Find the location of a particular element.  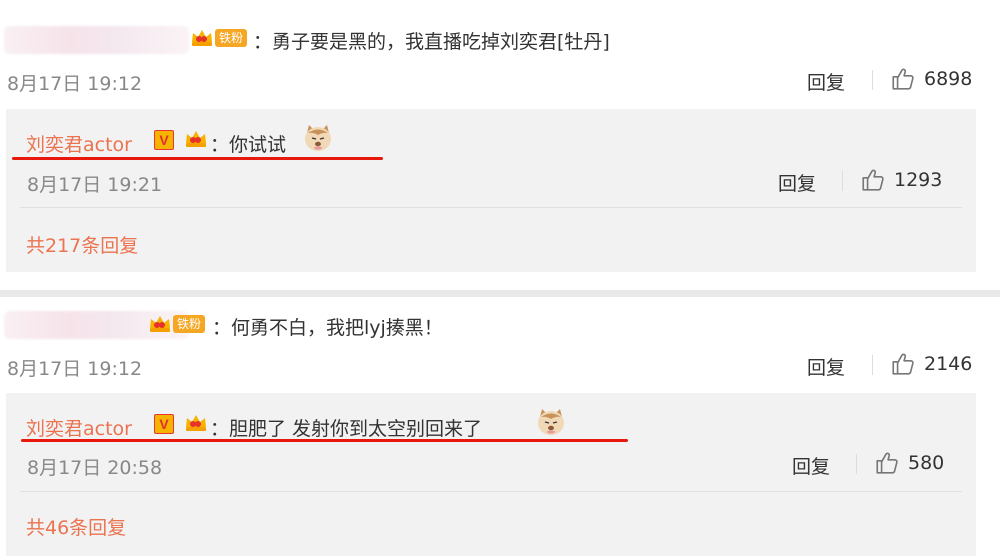

comment-text: ：勇子要是黑的，我直播吃掉刘奕君[牡丹] is located at coordinates (431, 42).